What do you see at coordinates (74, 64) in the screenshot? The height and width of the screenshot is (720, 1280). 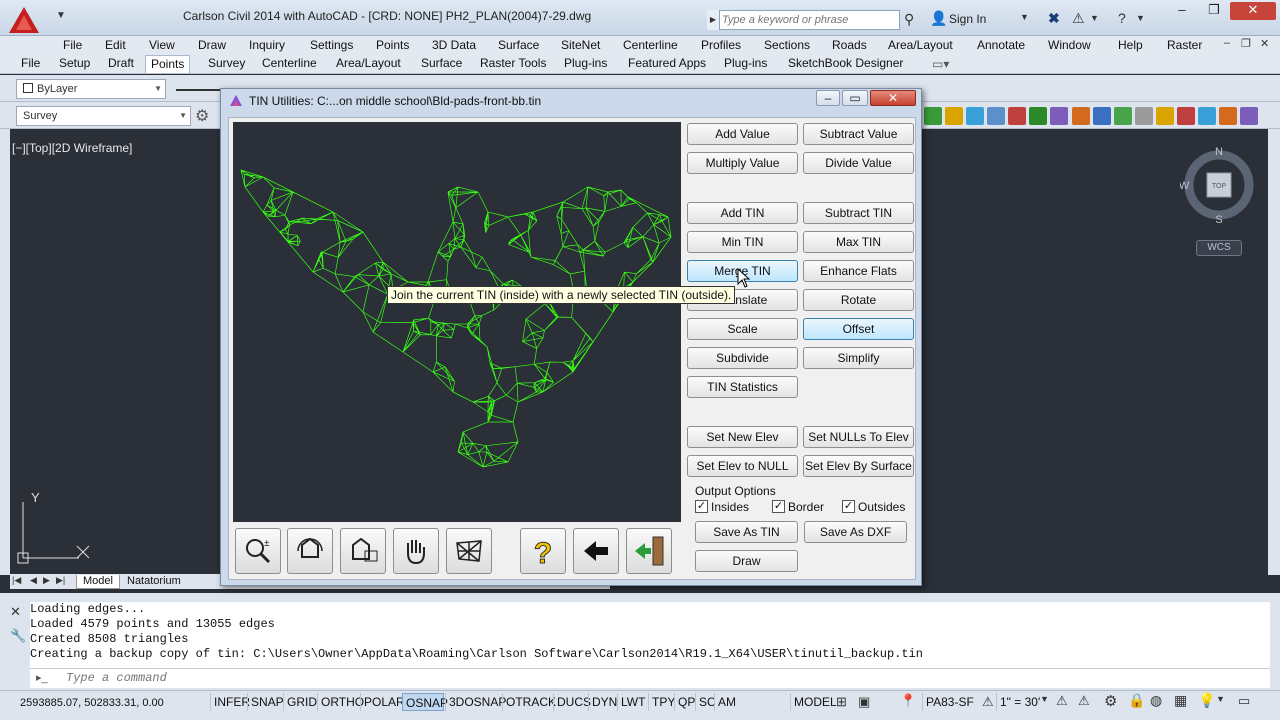 I see `ribbon-tab-setup: Setup` at bounding box center [74, 64].